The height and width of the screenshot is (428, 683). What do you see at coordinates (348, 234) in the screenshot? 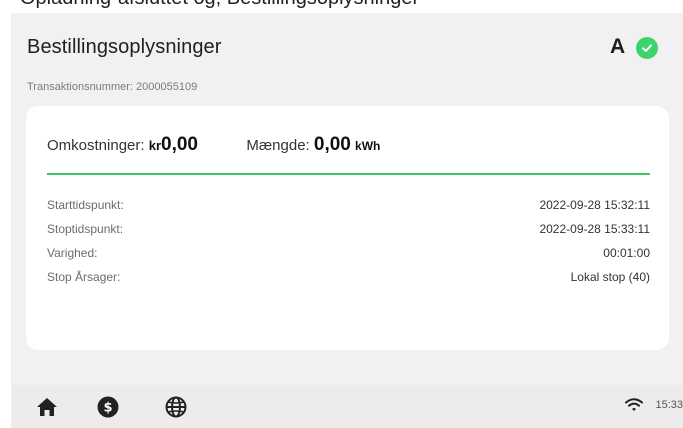
I see `detail-row-stop: Stoptidspunkt: 2022-09-28 15:33:11` at bounding box center [348, 234].